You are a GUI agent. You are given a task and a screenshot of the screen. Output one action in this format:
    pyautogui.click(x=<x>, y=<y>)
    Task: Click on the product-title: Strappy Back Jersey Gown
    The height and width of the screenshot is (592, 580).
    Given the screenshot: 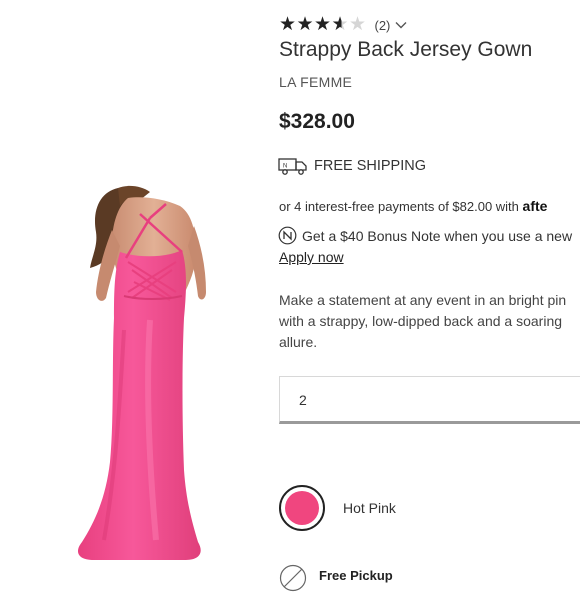 What is the action you would take?
    pyautogui.click(x=406, y=49)
    